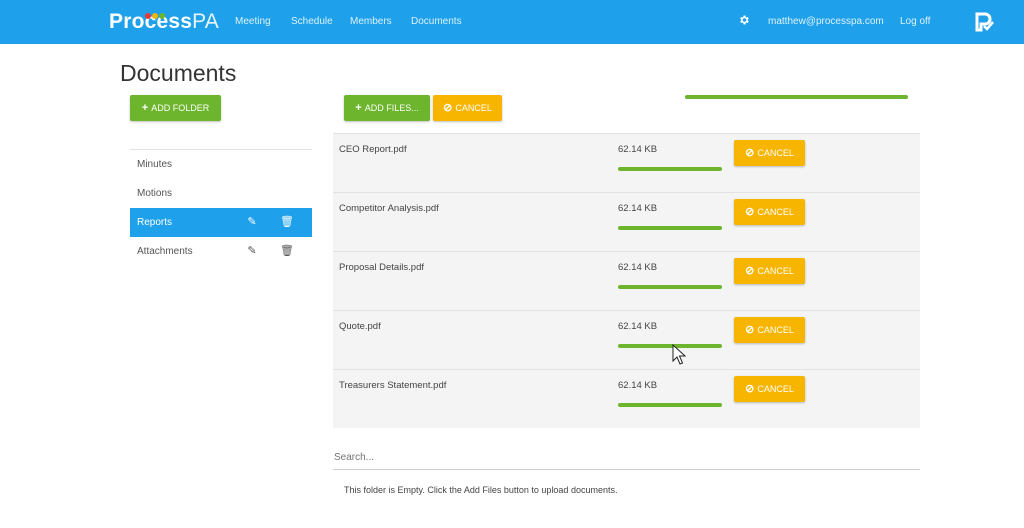 This screenshot has width=1024, height=528. Describe the element at coordinates (626, 162) in the screenshot. I see `file-row: CEO Report.pdf 62.14 KB ⊘ CANCEL` at that location.